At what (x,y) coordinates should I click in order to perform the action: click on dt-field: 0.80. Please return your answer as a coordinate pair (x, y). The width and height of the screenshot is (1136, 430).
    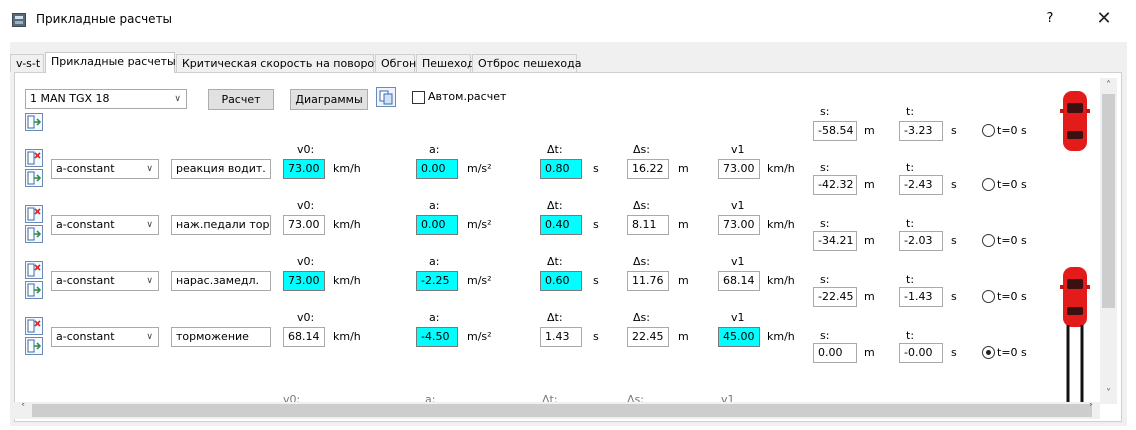
    Looking at the image, I should click on (561, 169).